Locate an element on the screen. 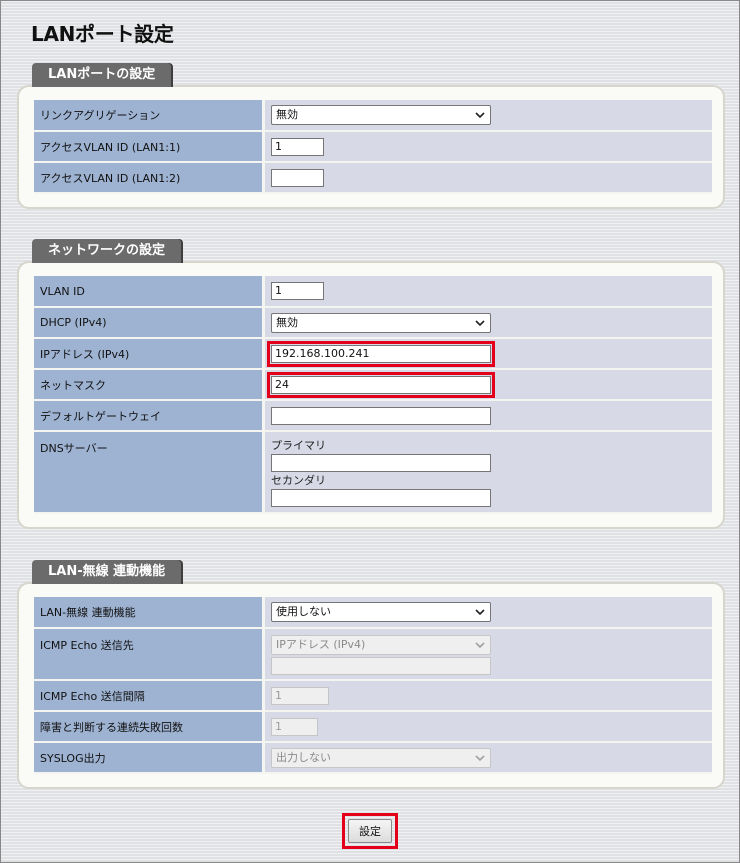  access-vlan-1-row: アクセスVLAN ID (LAN1:1) 1 is located at coordinates (373, 147).